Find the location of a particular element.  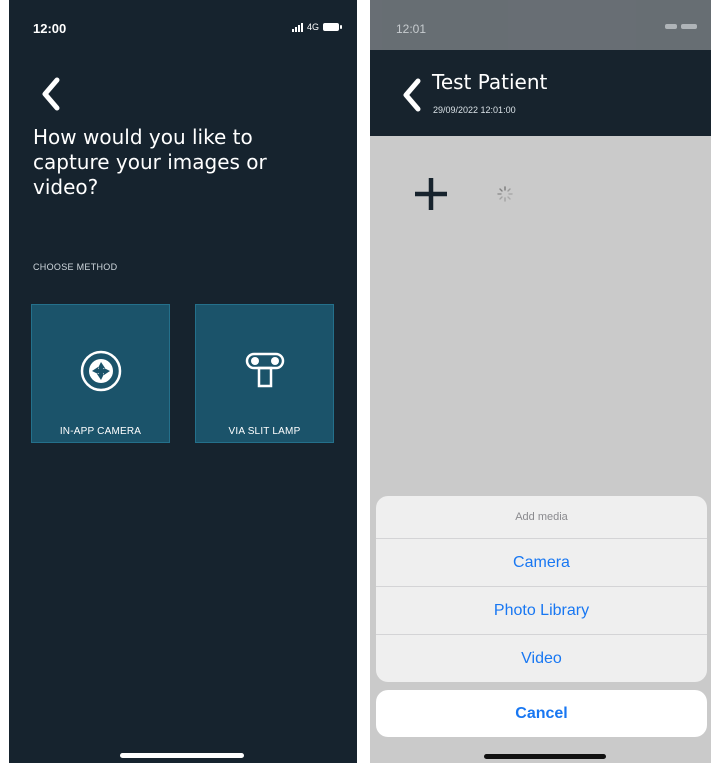

network-label: 4G is located at coordinates (312, 27).